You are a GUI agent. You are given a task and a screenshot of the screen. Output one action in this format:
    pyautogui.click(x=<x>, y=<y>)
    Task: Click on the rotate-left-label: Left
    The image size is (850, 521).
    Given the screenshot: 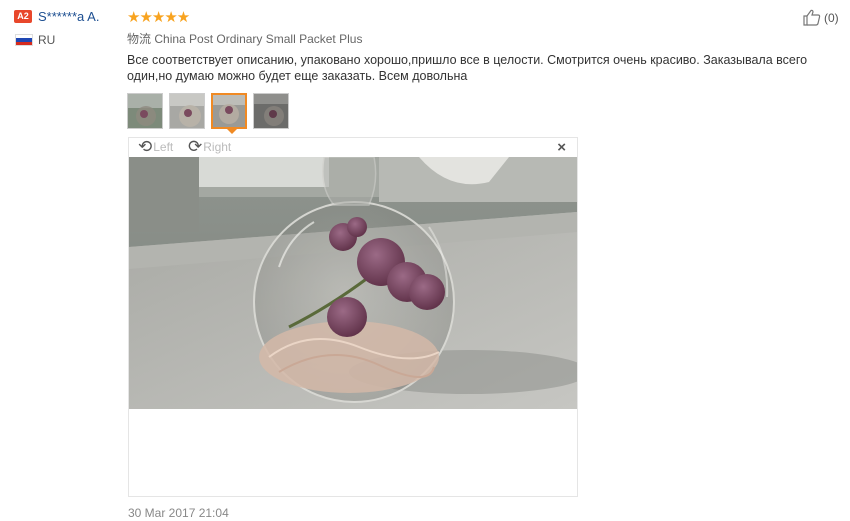 What is the action you would take?
    pyautogui.click(x=163, y=146)
    